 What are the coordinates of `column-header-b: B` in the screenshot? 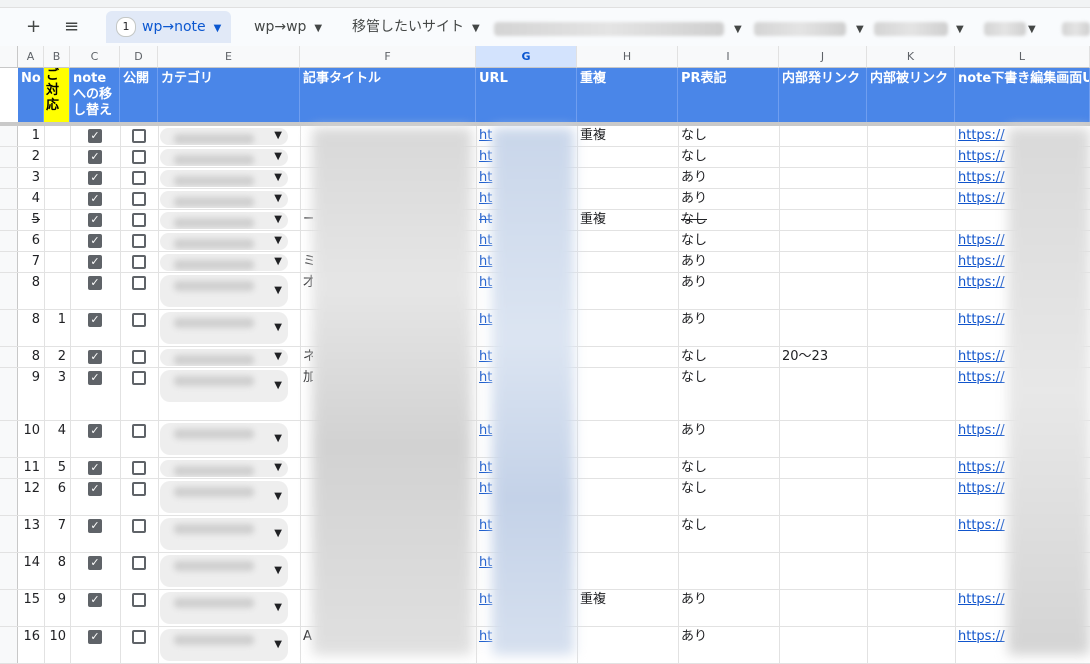 It's located at (57, 57).